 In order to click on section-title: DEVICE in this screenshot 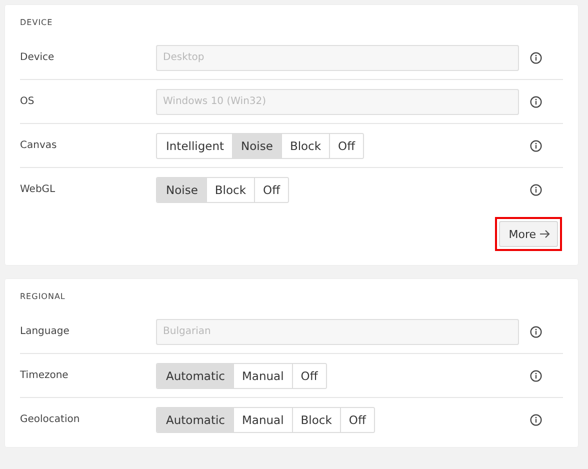, I will do `click(37, 23)`.